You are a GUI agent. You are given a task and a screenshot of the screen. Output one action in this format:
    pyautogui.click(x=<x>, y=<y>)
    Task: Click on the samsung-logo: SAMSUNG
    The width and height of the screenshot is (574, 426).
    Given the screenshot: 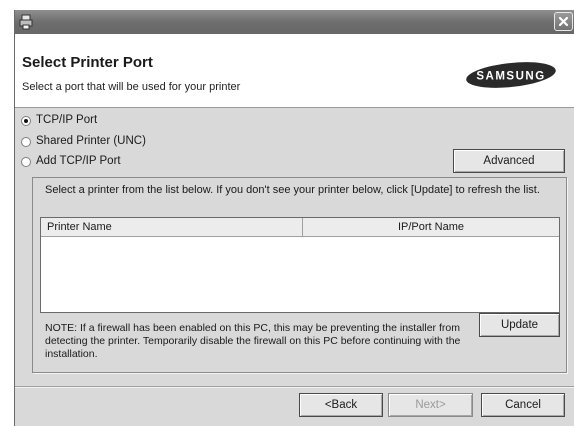 What is the action you would take?
    pyautogui.click(x=511, y=75)
    